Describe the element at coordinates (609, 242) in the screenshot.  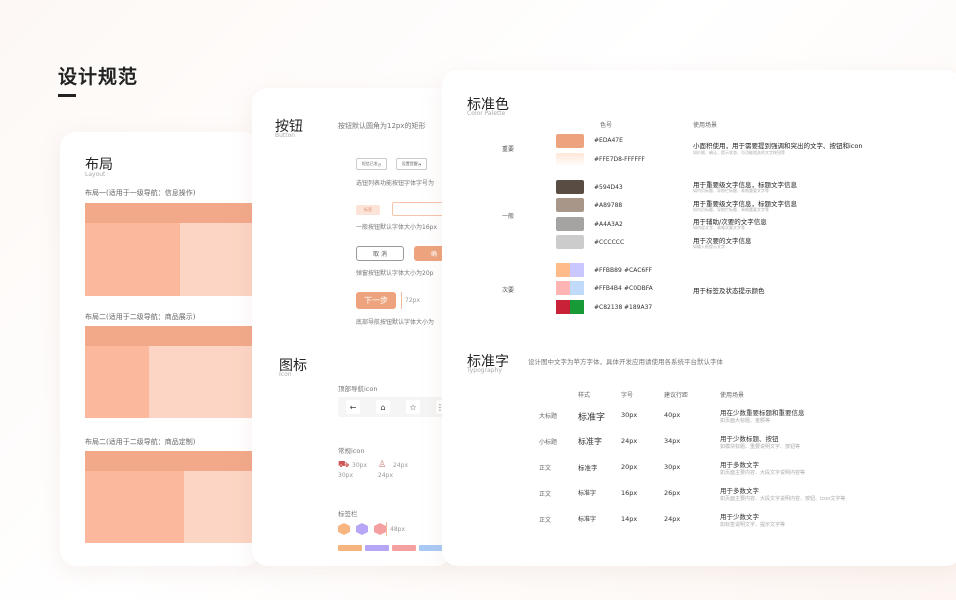
I see `color-hex-6: #CCCCCC` at that location.